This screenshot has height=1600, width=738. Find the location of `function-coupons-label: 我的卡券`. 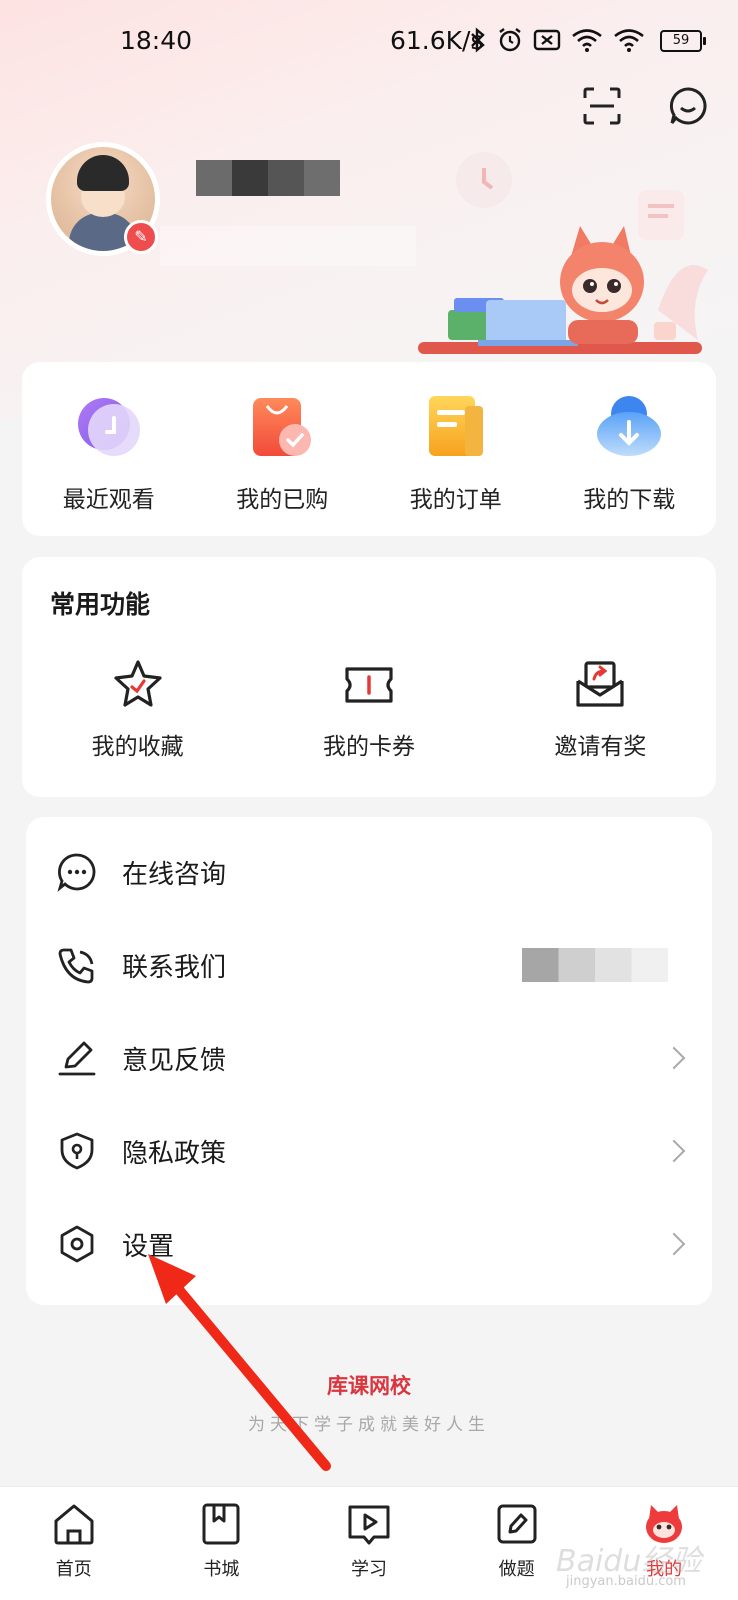

function-coupons-label: 我的卡券 is located at coordinates (368, 747).